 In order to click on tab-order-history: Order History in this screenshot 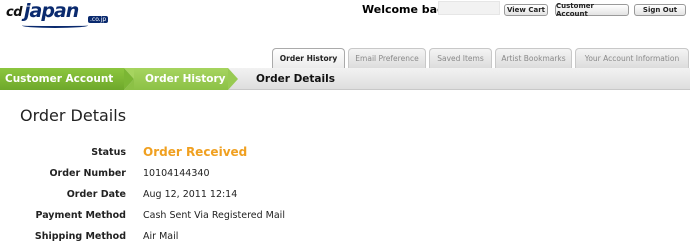, I will do `click(308, 58)`.